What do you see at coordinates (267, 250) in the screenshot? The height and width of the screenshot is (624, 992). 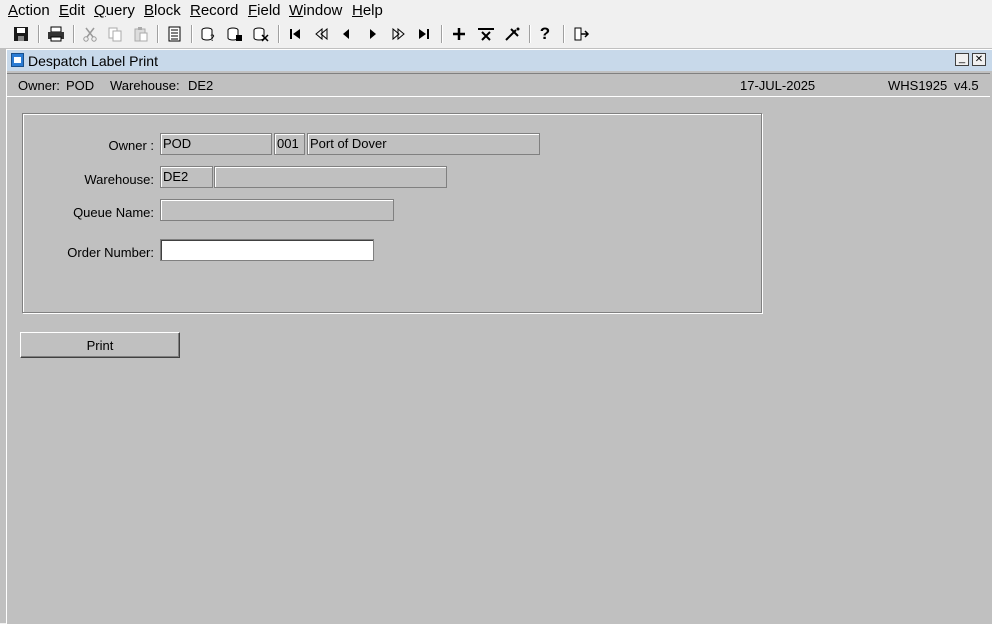 I see `order-number-input` at bounding box center [267, 250].